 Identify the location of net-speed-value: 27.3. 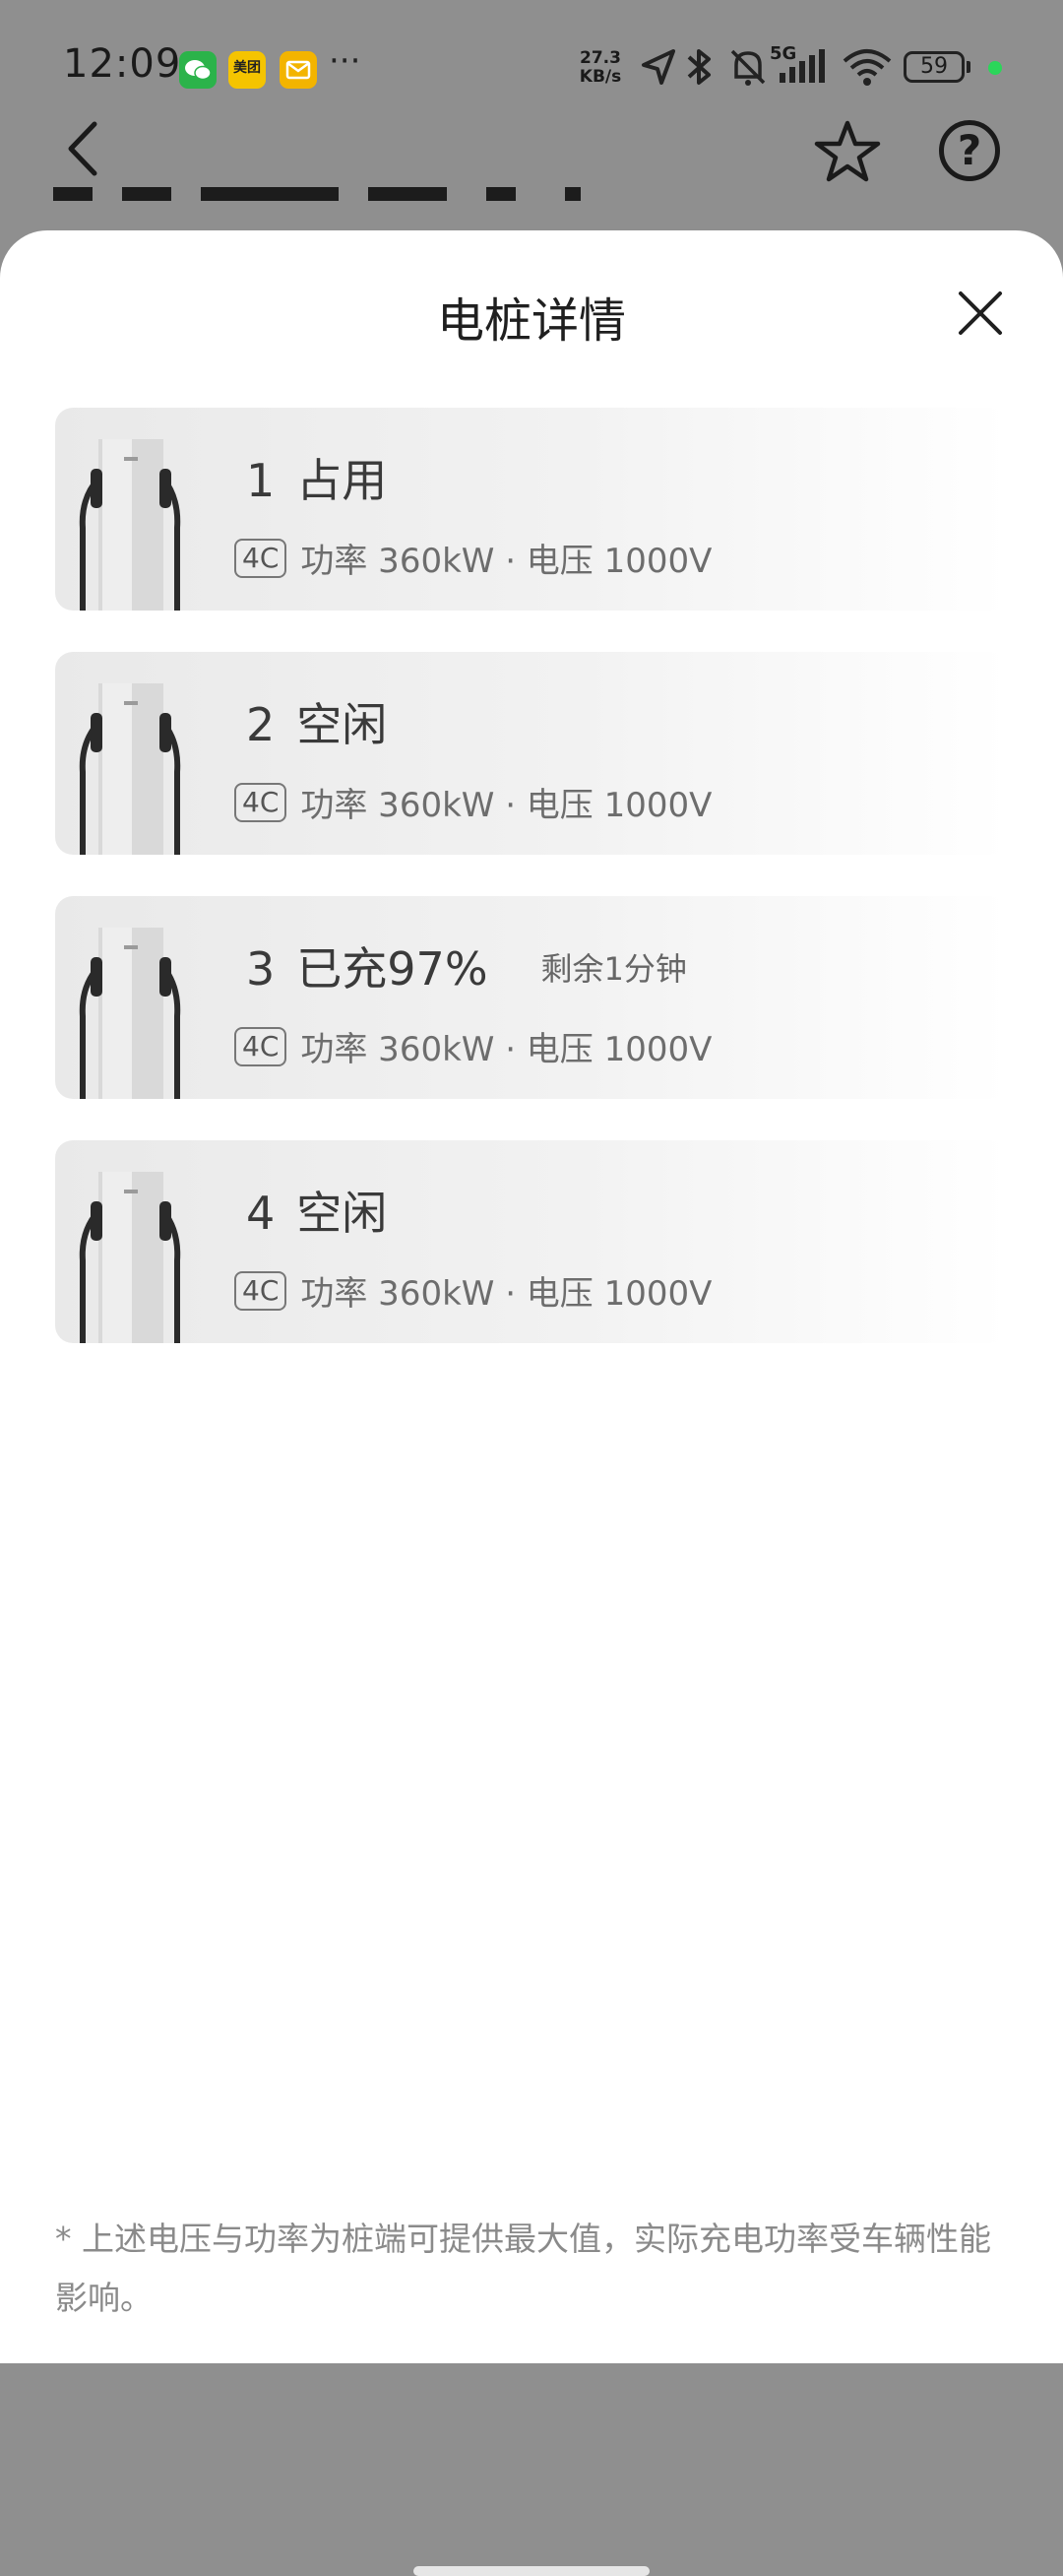
(600, 58).